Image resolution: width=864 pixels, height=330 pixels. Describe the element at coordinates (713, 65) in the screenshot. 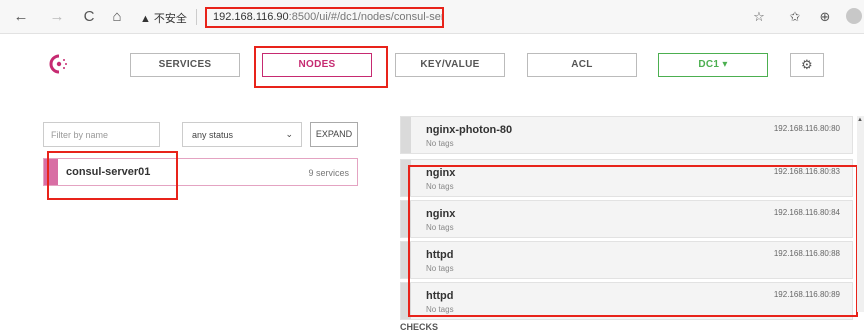

I see `datacenter-dropdown: DC1 ▾` at that location.